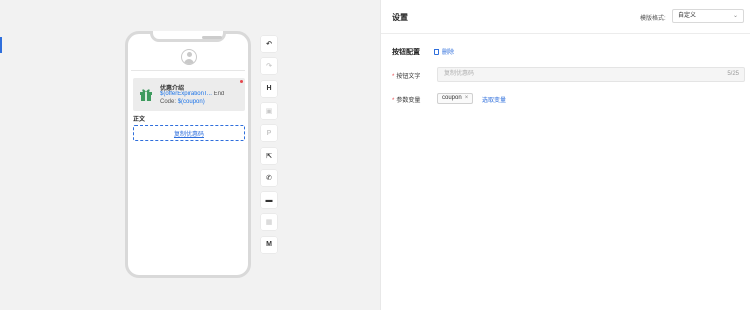 This screenshot has width=750, height=310. I want to click on redo-icon: ↷, so click(269, 66).